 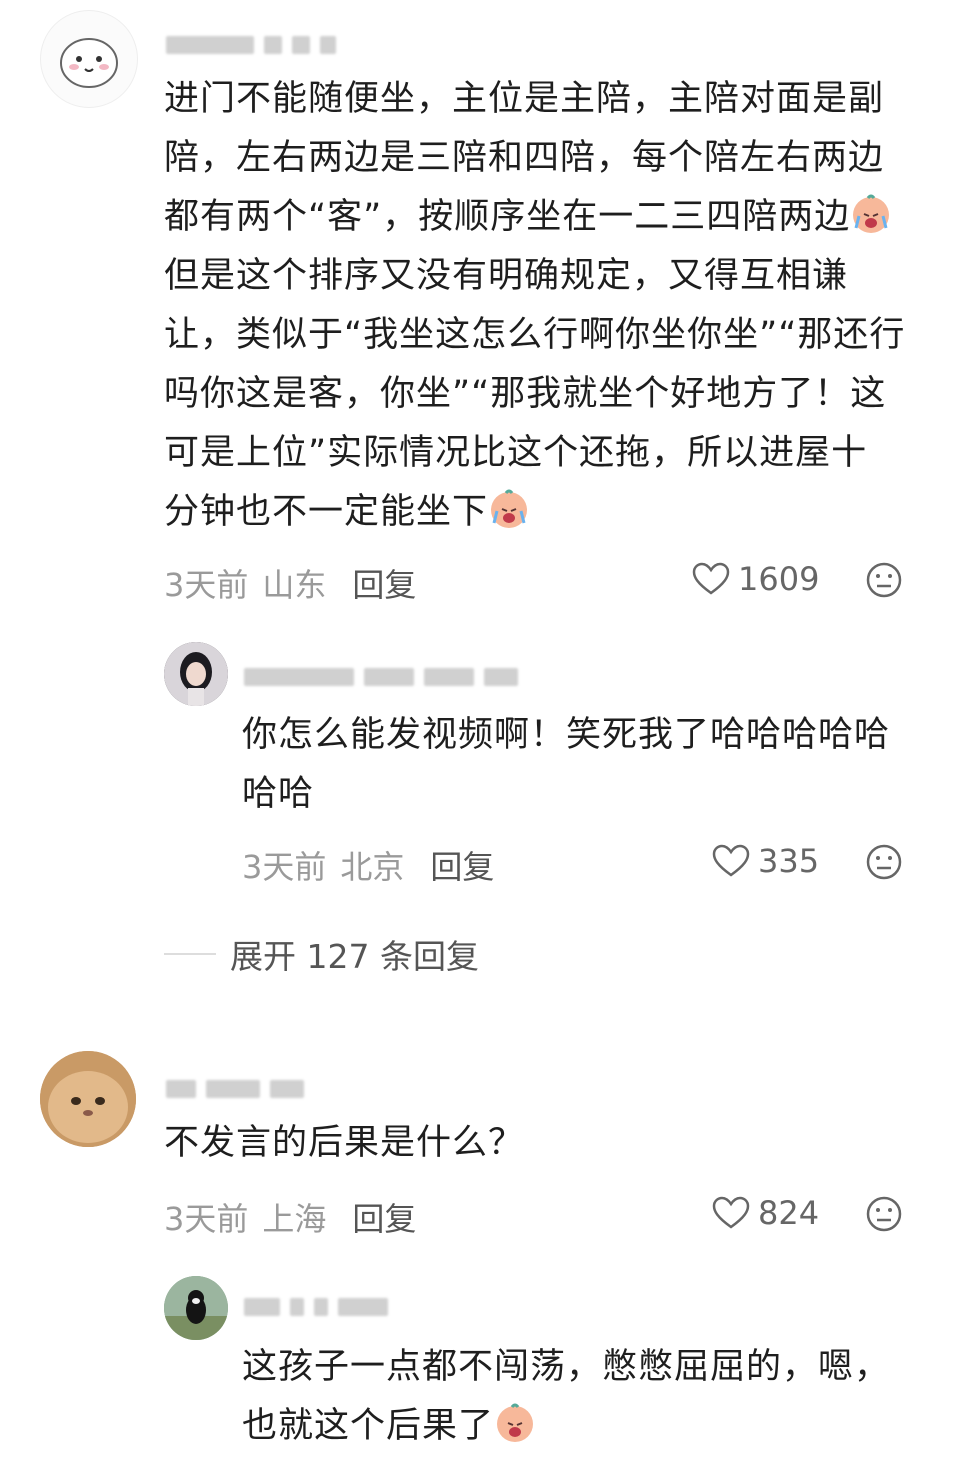 What do you see at coordinates (294, 585) in the screenshot?
I see `location: 山东` at bounding box center [294, 585].